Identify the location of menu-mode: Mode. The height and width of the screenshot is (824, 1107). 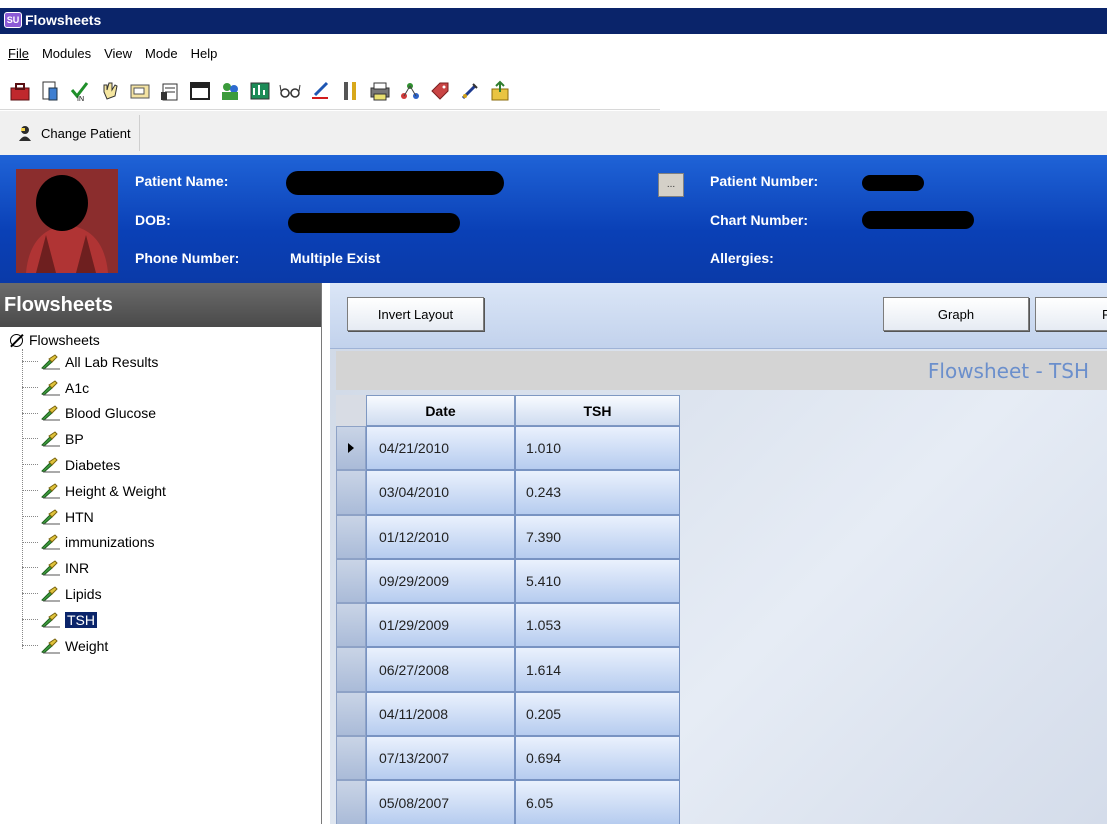
(161, 53).